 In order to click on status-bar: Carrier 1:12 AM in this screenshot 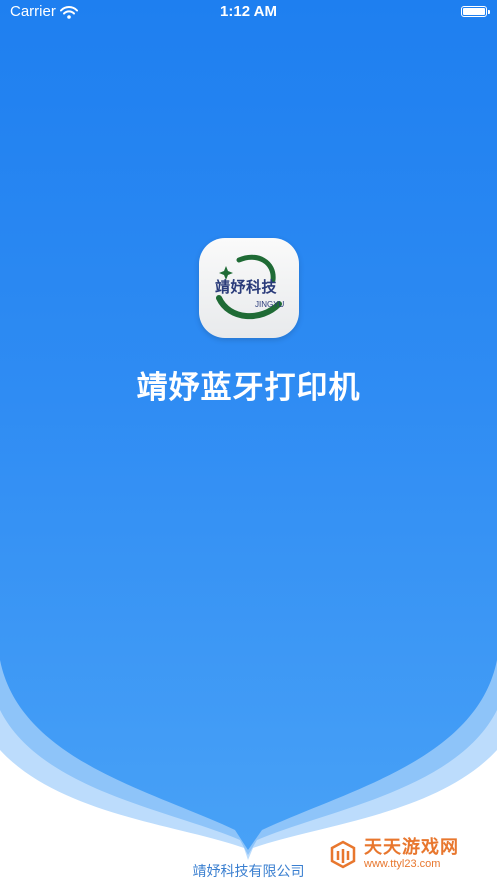, I will do `click(248, 13)`.